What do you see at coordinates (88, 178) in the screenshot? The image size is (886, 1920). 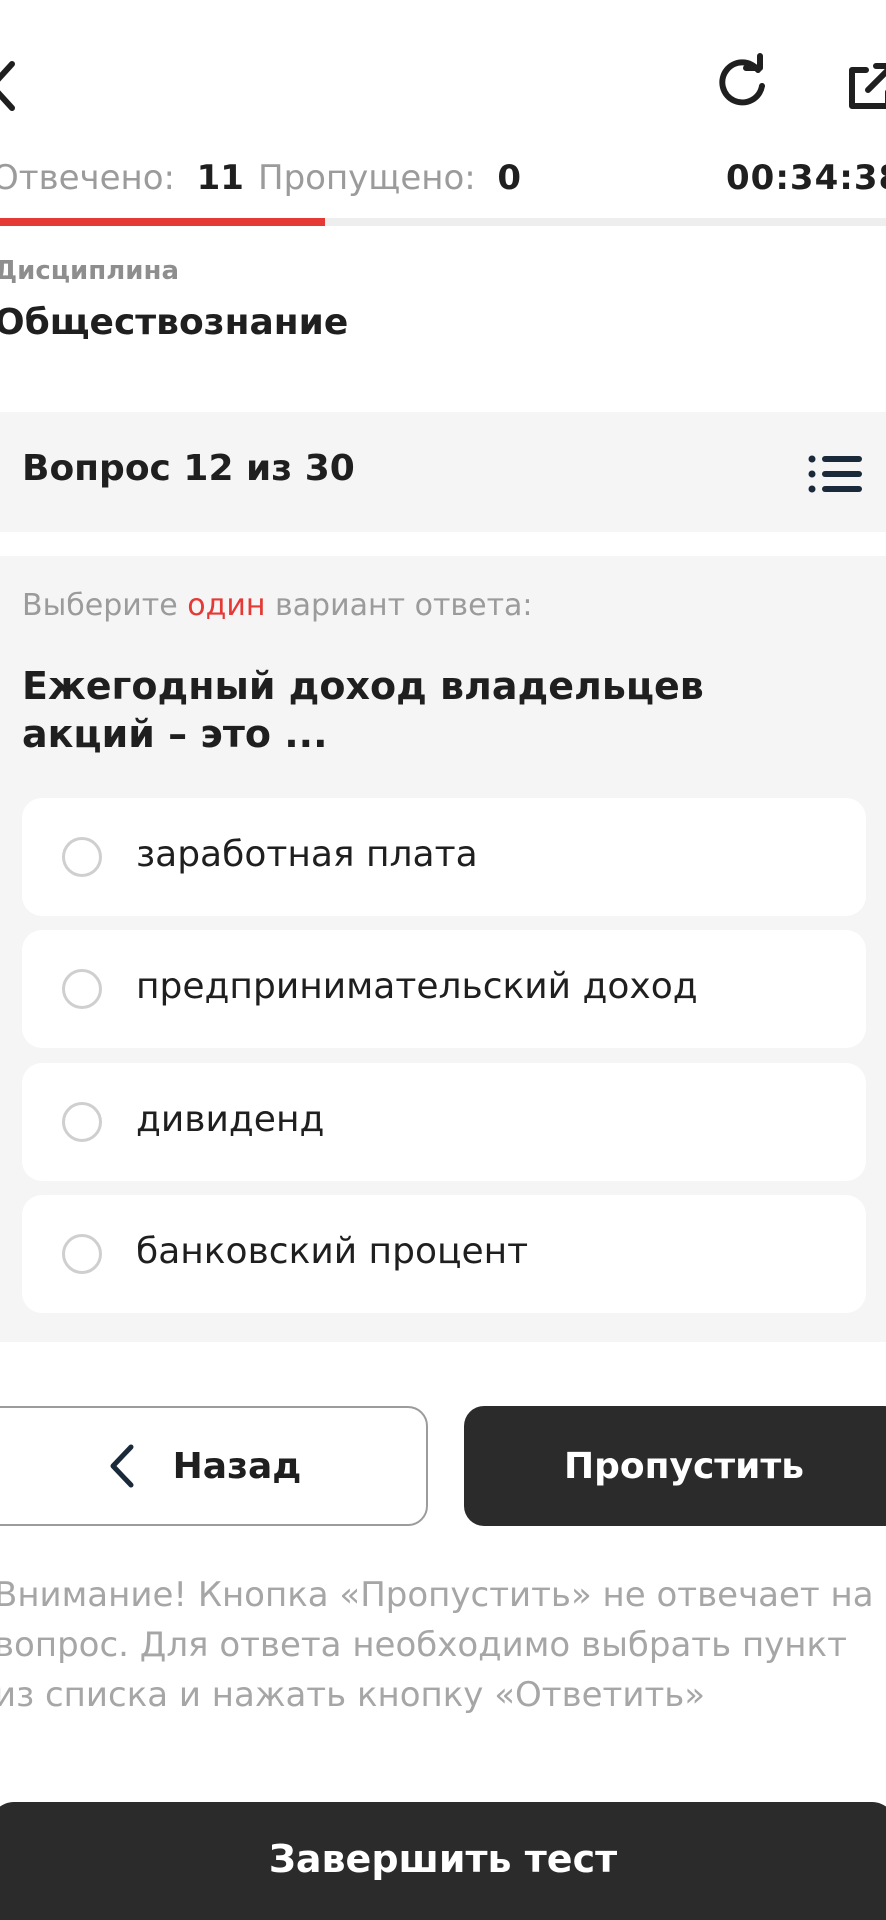 I see `answered-label: Отвечено:` at bounding box center [88, 178].